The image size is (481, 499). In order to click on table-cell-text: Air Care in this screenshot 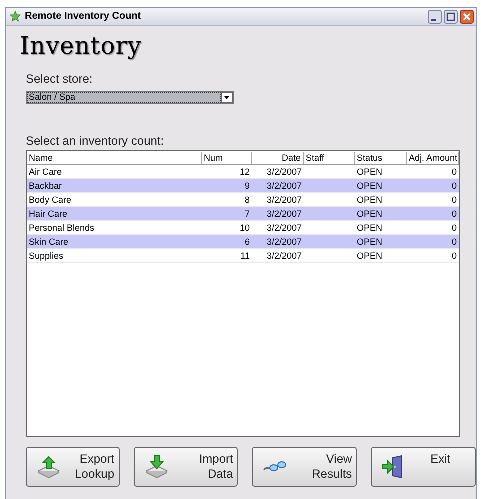, I will do `click(46, 172)`.